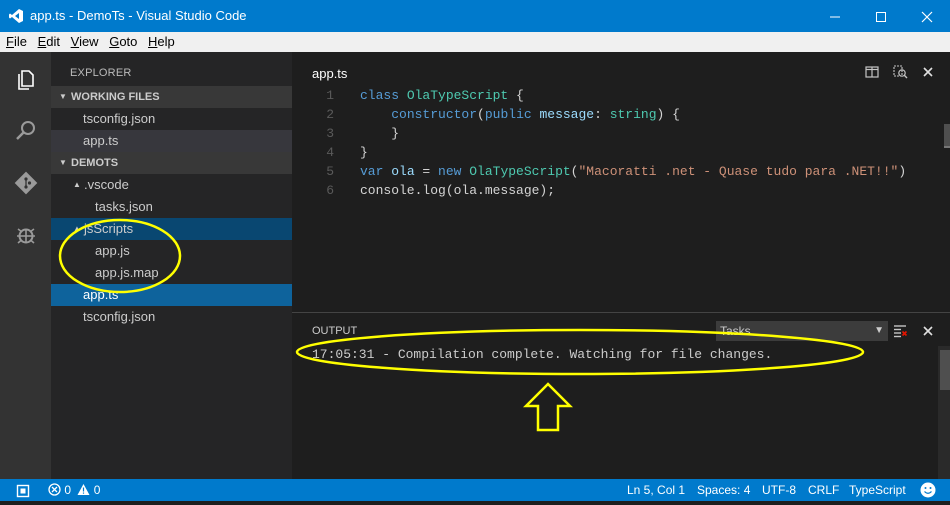 This screenshot has height=505, width=950. I want to click on annotation-ellipse-jsscripts, so click(120, 256).